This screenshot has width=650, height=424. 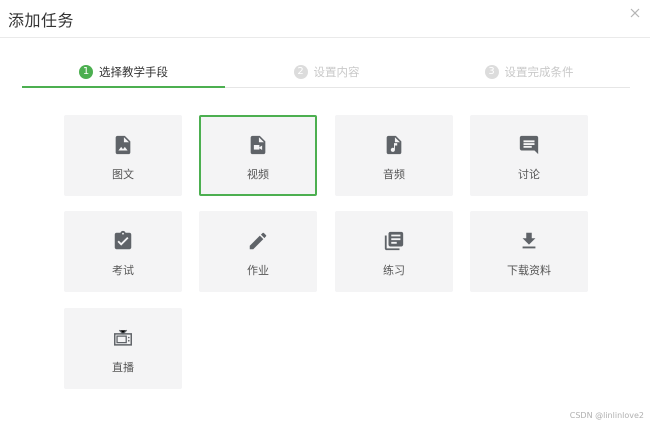 I want to click on option-label: 图文, so click(x=123, y=174).